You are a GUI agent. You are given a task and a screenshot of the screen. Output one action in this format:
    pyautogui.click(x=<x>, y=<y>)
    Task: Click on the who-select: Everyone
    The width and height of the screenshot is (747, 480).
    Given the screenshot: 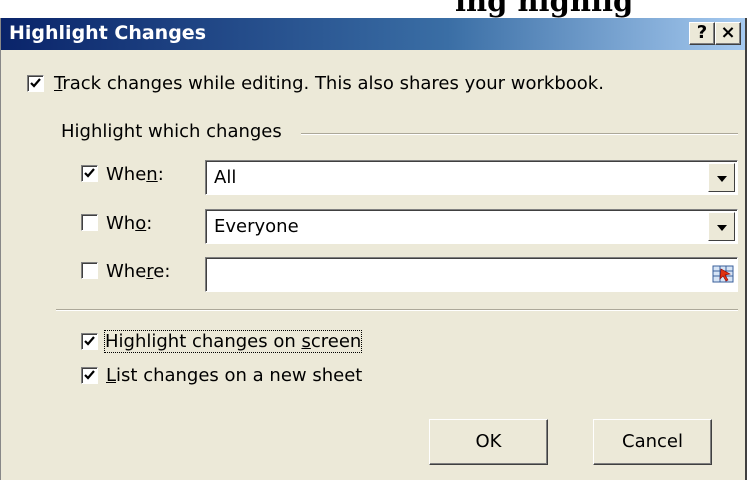 What is the action you would take?
    pyautogui.click(x=471, y=226)
    